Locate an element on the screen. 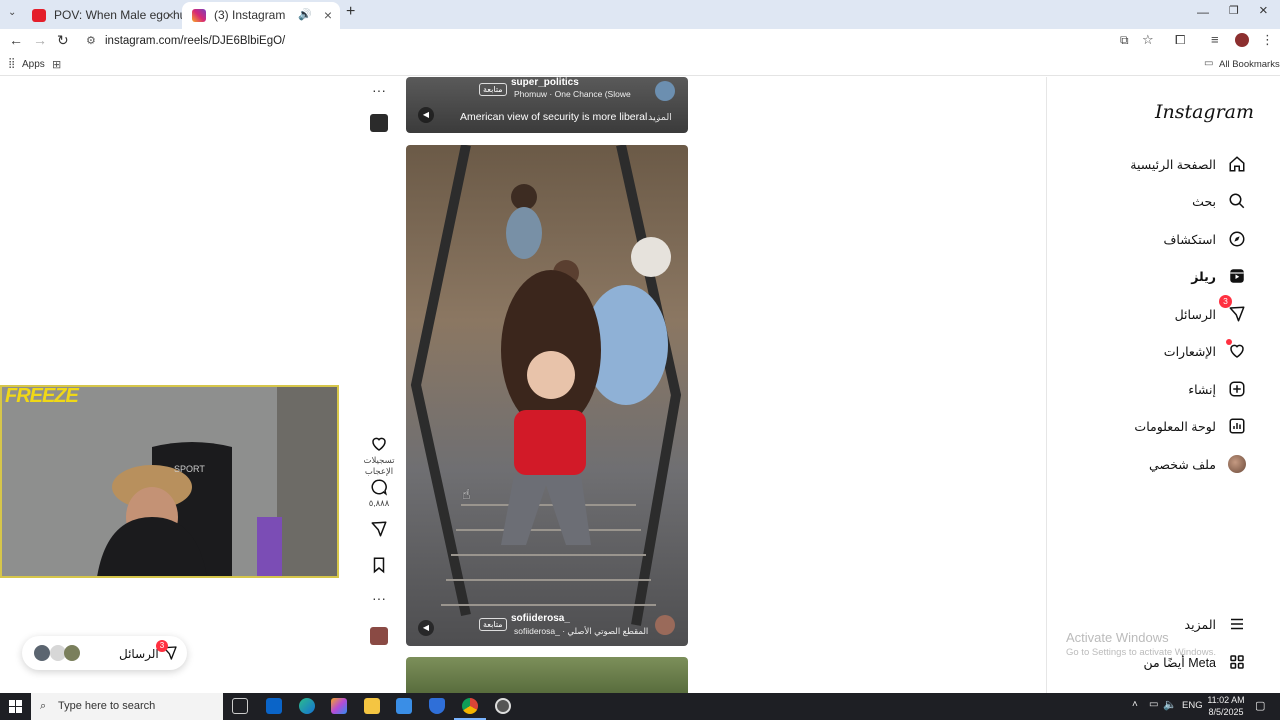 Image resolution: width=1280 pixels, height=720 pixels. reel-username: super_politics is located at coordinates (545, 82).